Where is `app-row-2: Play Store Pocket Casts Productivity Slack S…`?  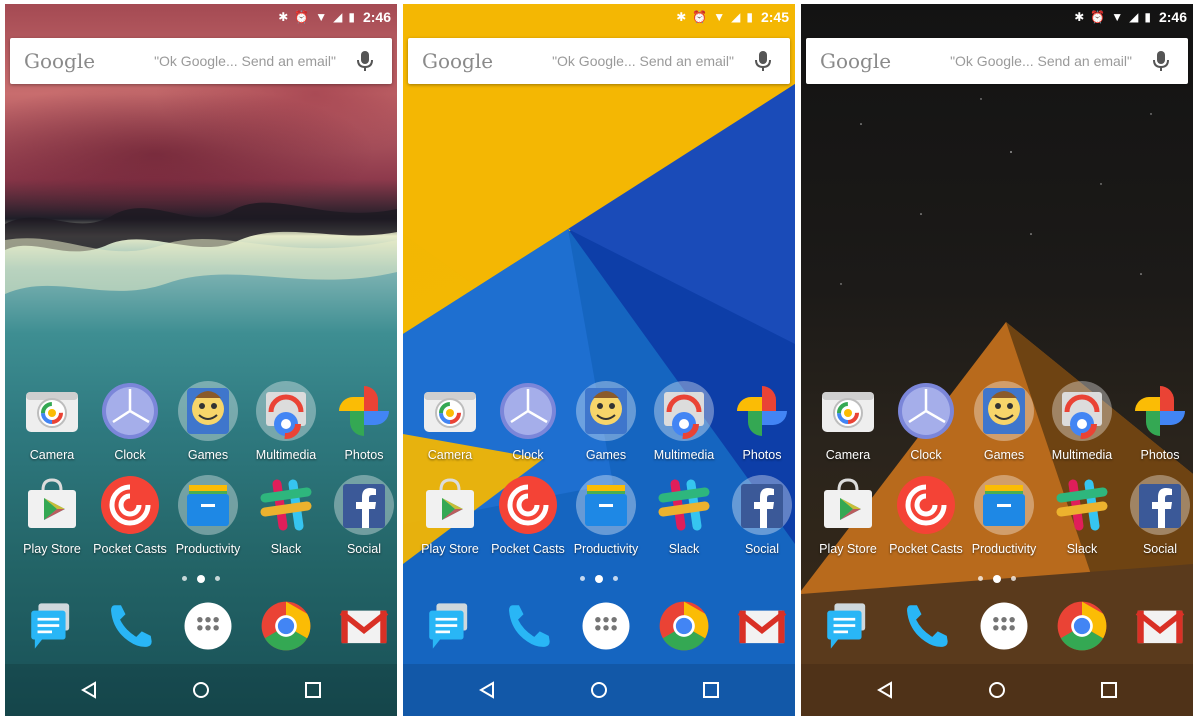
app-row-2: Play Store Pocket Casts Productivity Slack S… is located at coordinates (599, 519).